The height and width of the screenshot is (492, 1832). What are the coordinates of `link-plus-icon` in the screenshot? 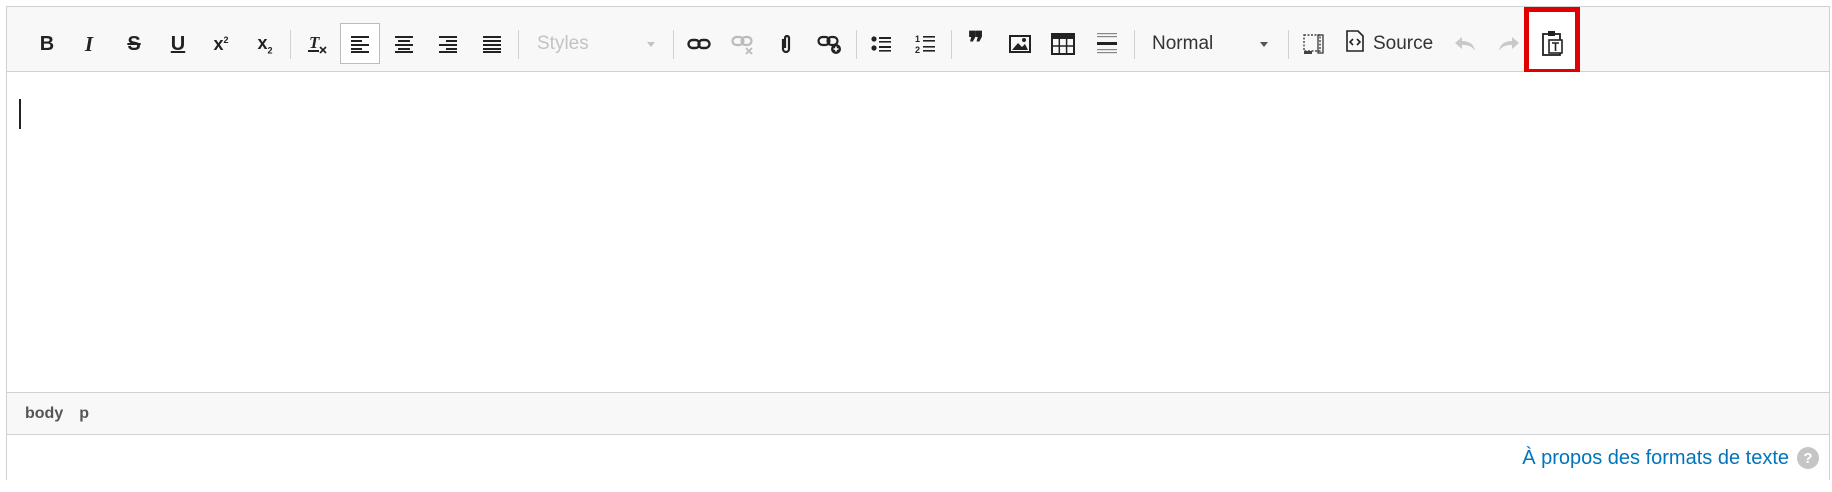 It's located at (830, 44).